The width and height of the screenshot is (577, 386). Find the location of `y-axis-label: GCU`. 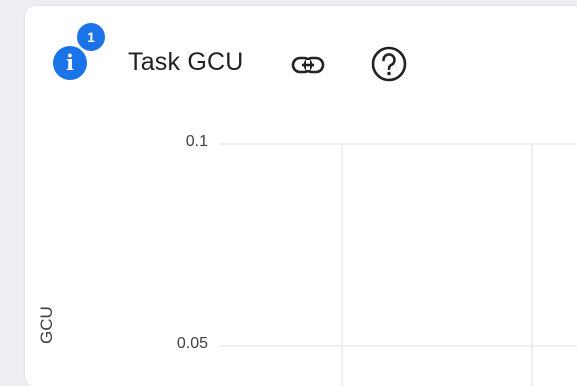

y-axis-label: GCU is located at coordinates (46, 325).